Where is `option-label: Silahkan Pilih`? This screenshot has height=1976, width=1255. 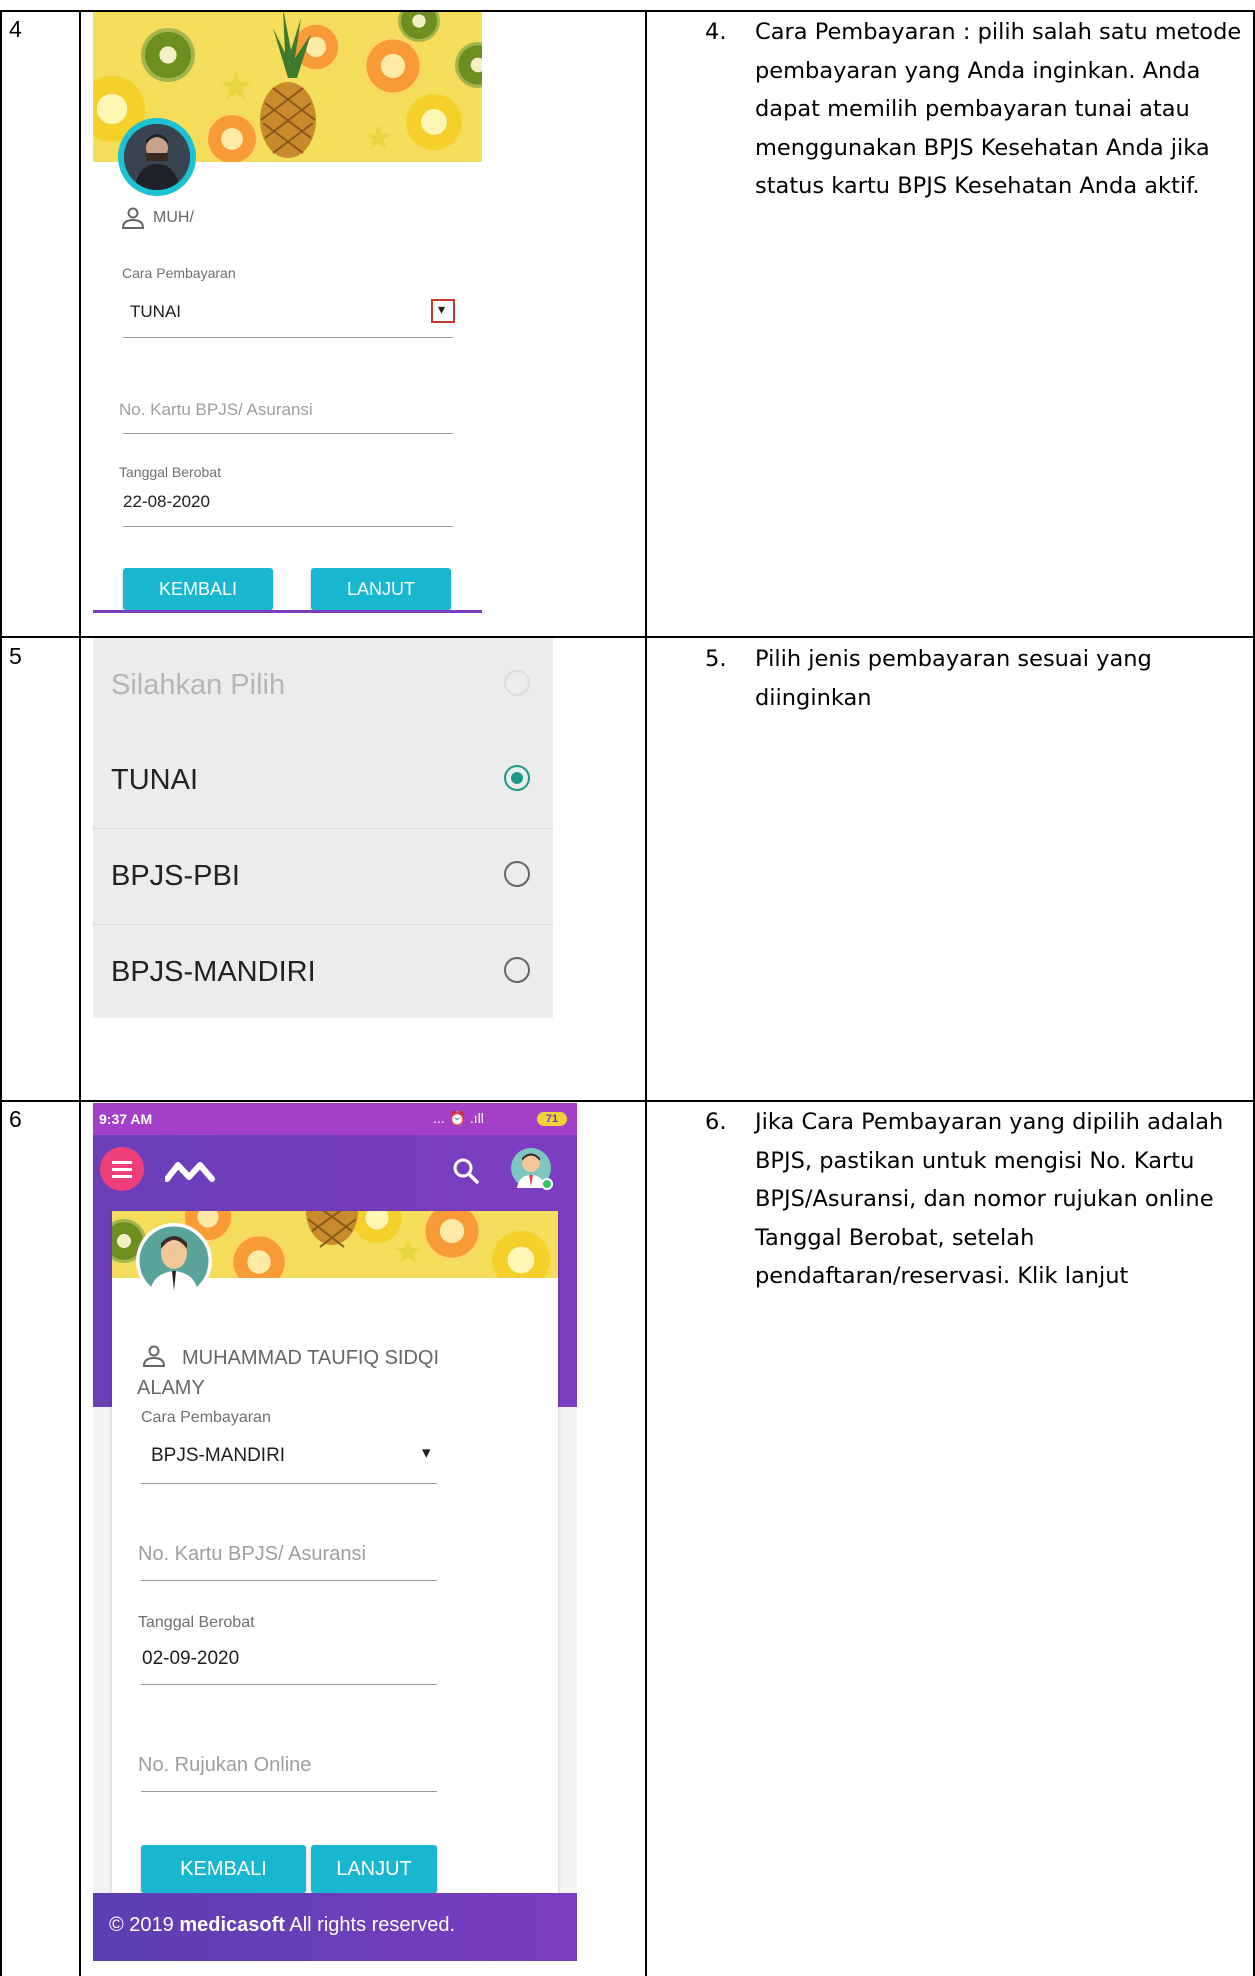
option-label: Silahkan Pilih is located at coordinates (198, 685).